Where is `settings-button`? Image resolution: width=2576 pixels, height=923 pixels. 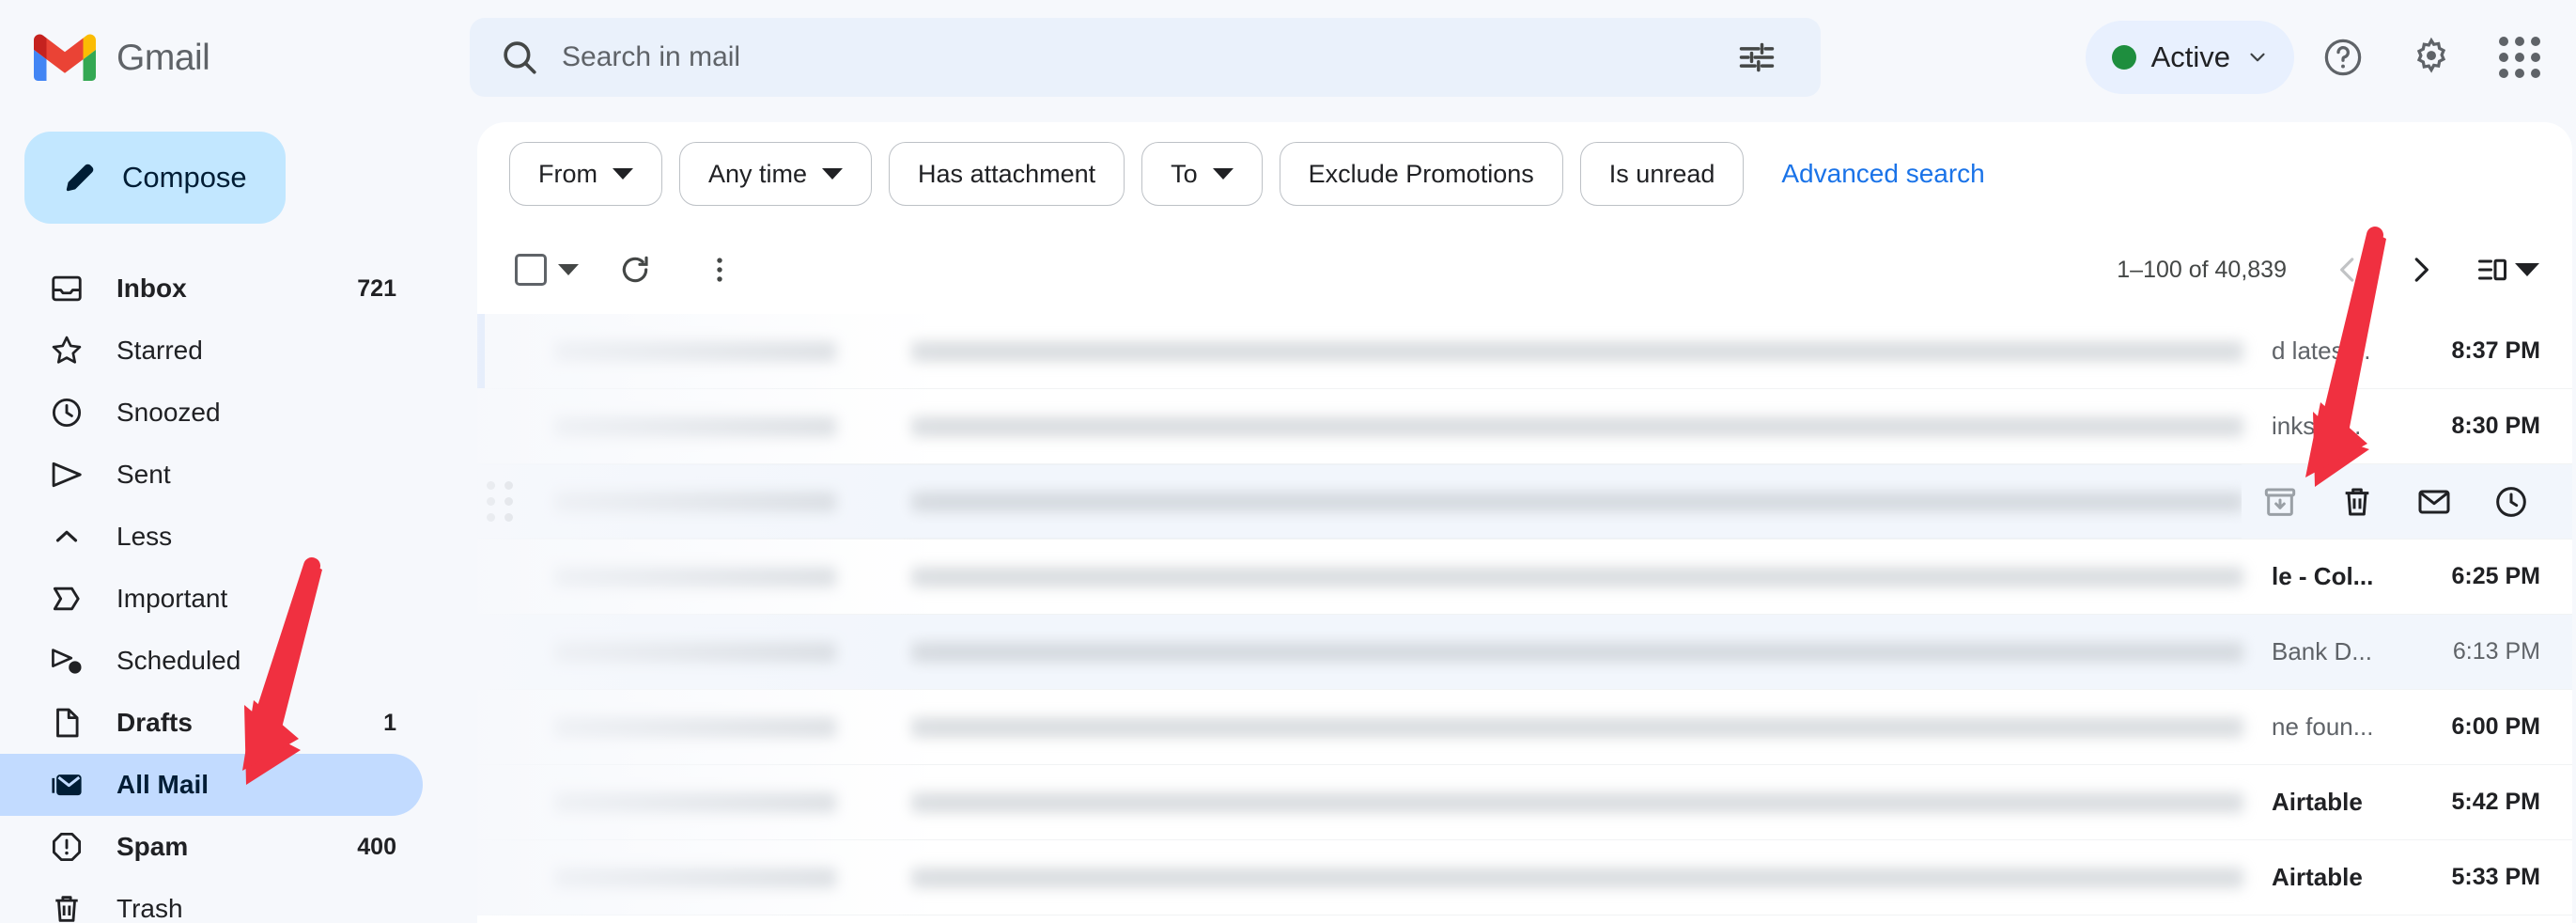
settings-button is located at coordinates (2432, 58).